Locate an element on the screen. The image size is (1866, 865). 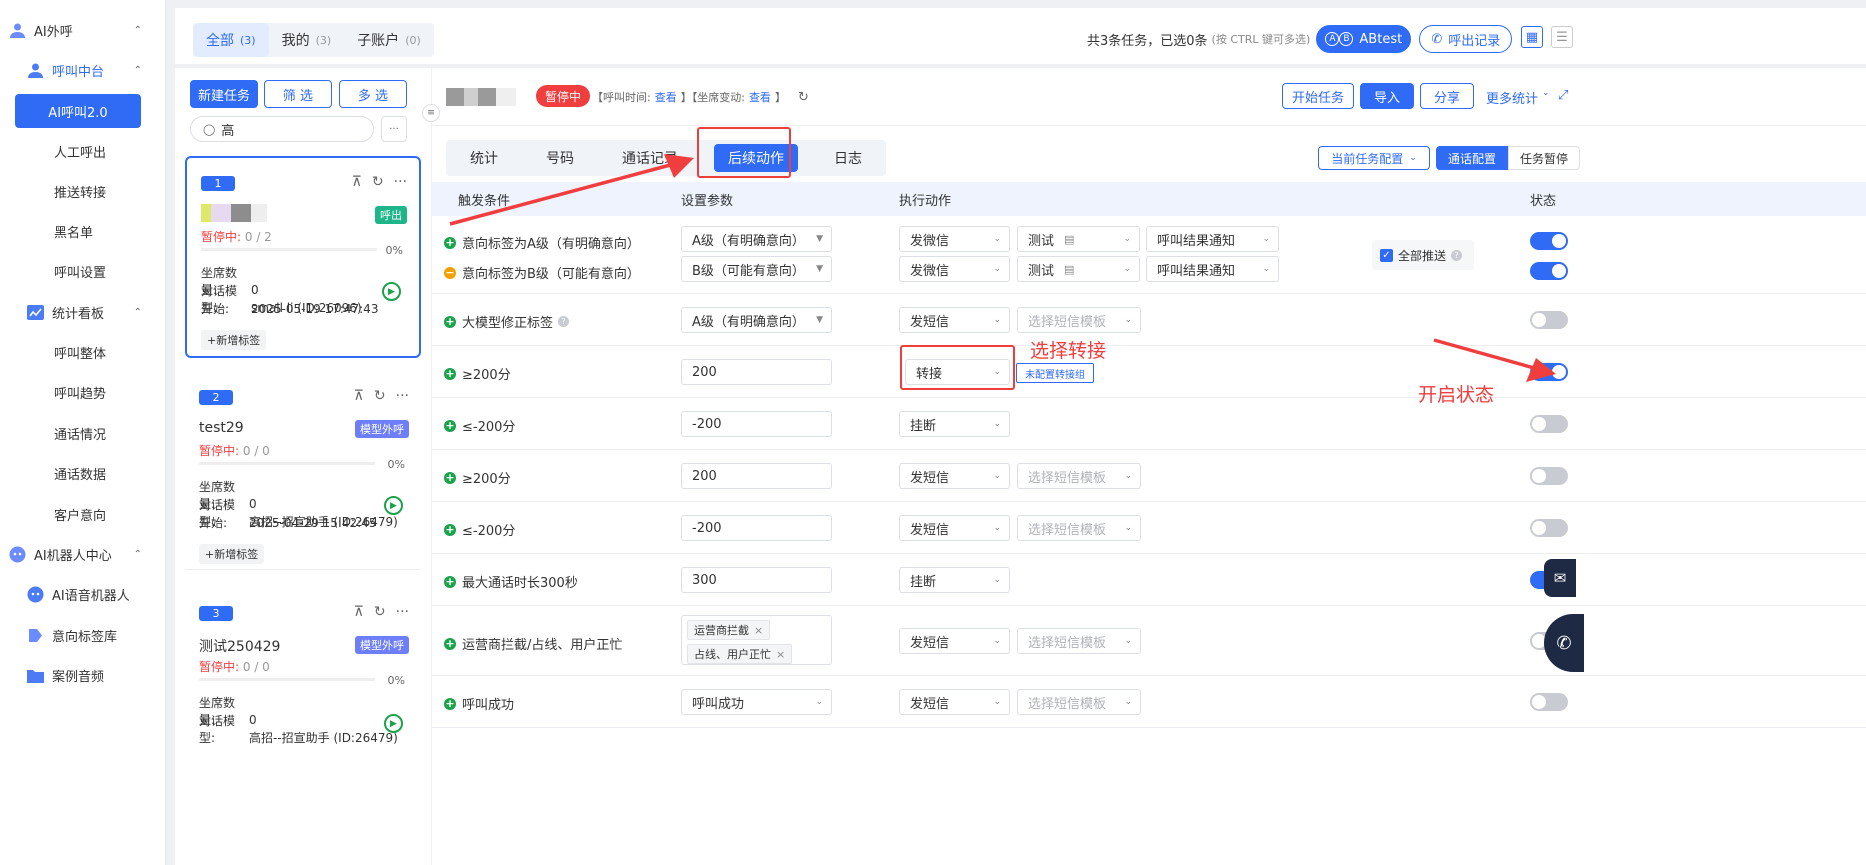
tab-all: 全部 (3) is located at coordinates (231, 40).